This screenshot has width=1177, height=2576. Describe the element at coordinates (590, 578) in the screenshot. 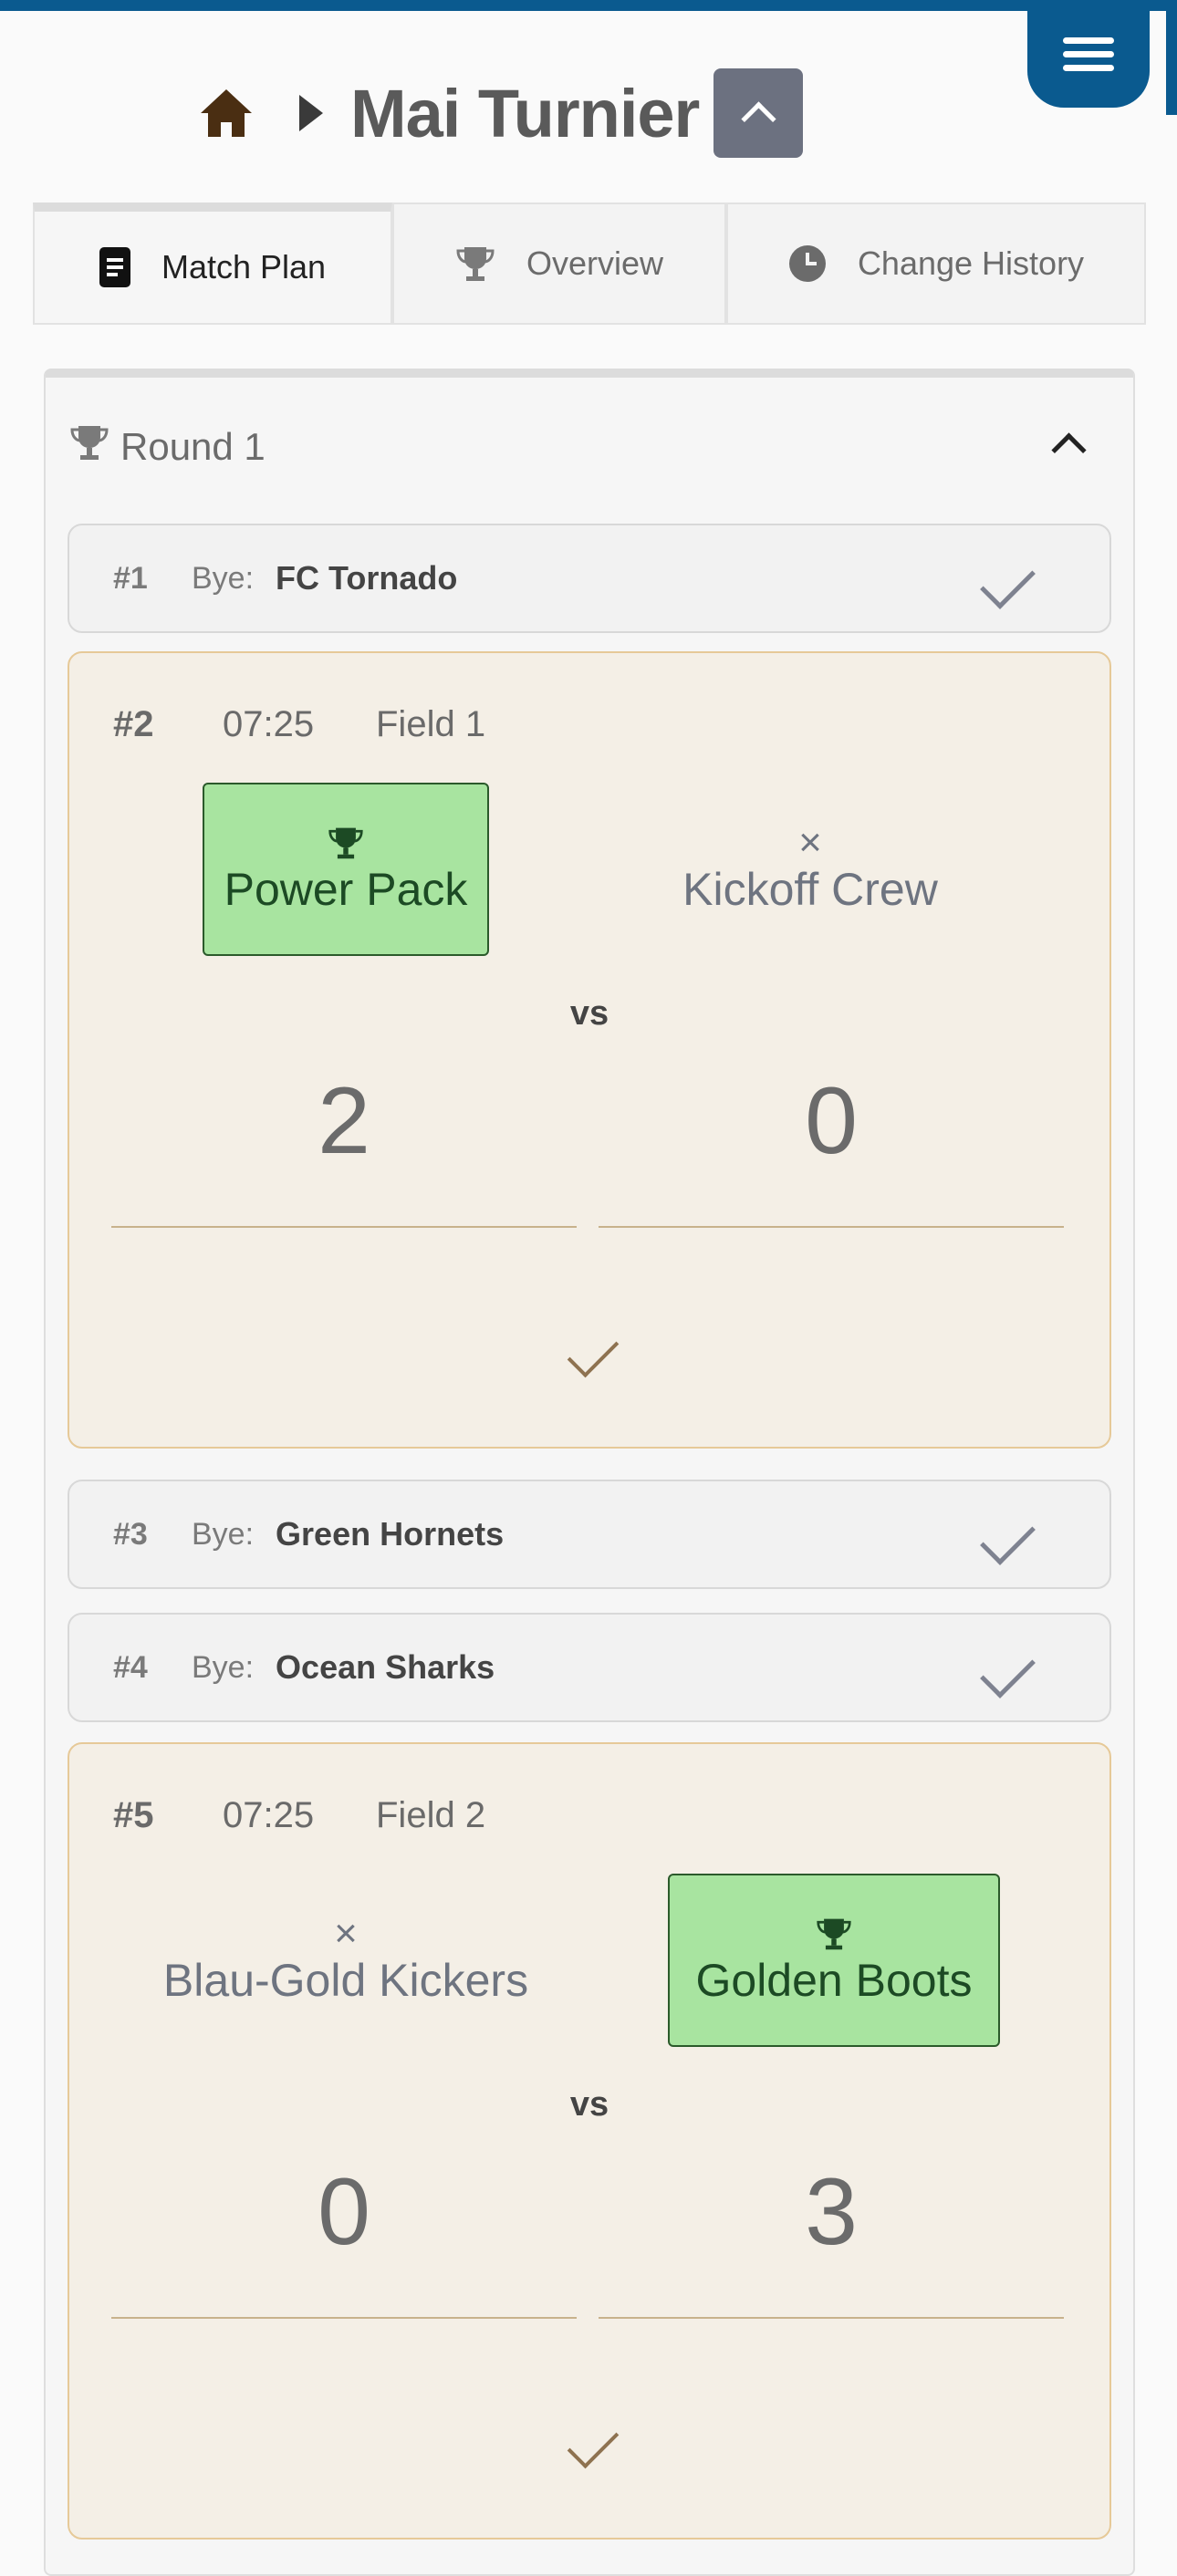

I see `bye-row: #1 Bye: FC Tornado` at that location.